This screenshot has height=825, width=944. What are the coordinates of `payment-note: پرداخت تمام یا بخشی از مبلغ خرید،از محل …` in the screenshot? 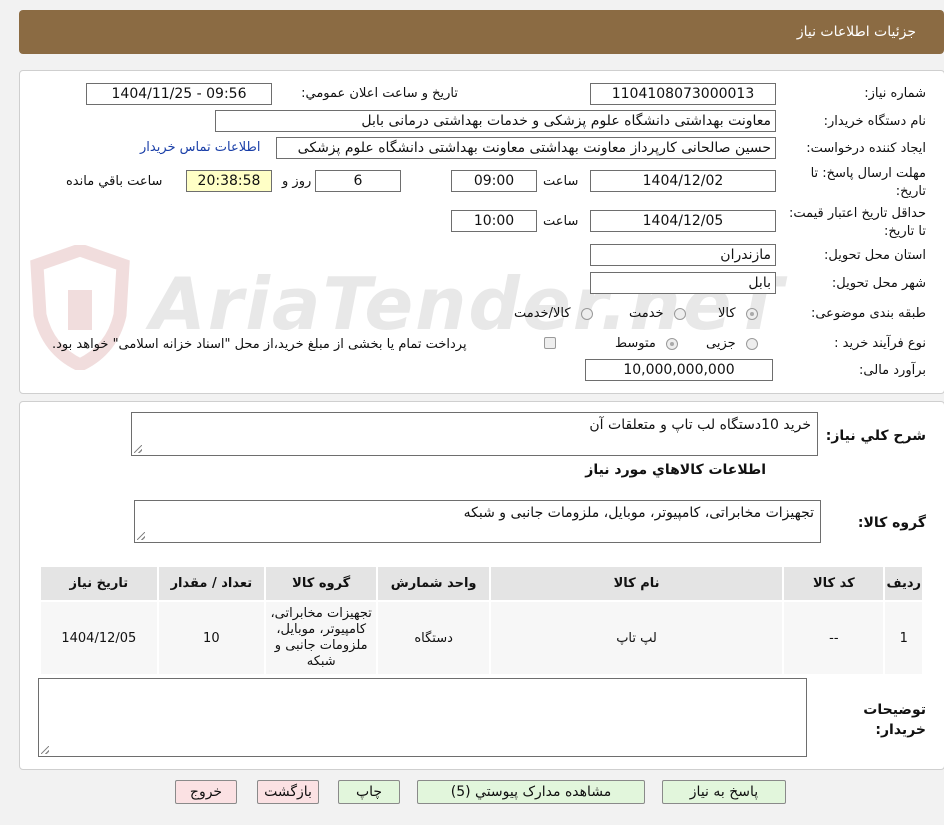 It's located at (259, 344).